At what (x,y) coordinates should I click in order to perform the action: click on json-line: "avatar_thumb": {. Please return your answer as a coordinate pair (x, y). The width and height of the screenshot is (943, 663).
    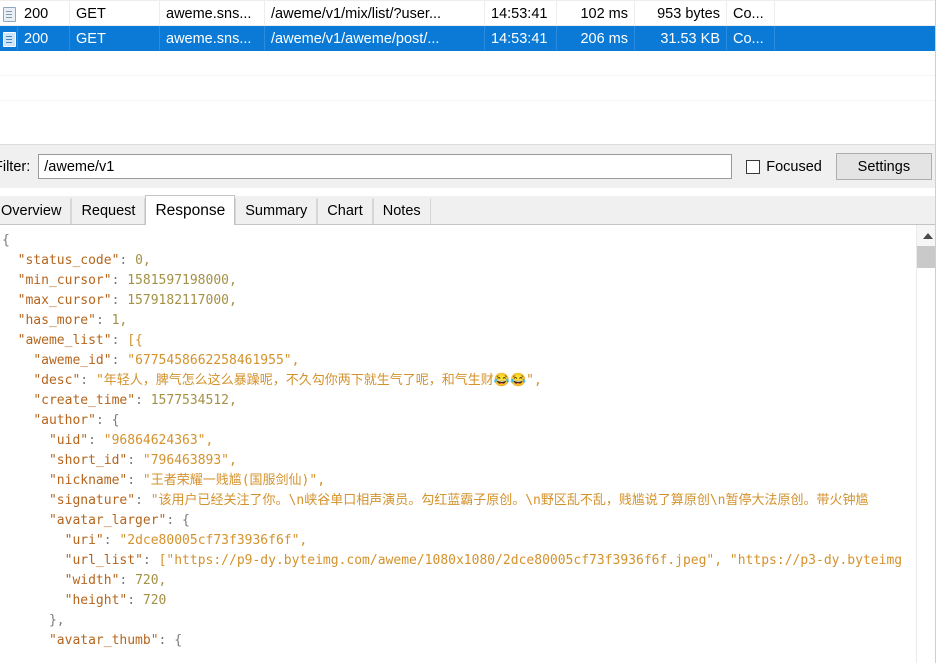
    Looking at the image, I should click on (115, 640).